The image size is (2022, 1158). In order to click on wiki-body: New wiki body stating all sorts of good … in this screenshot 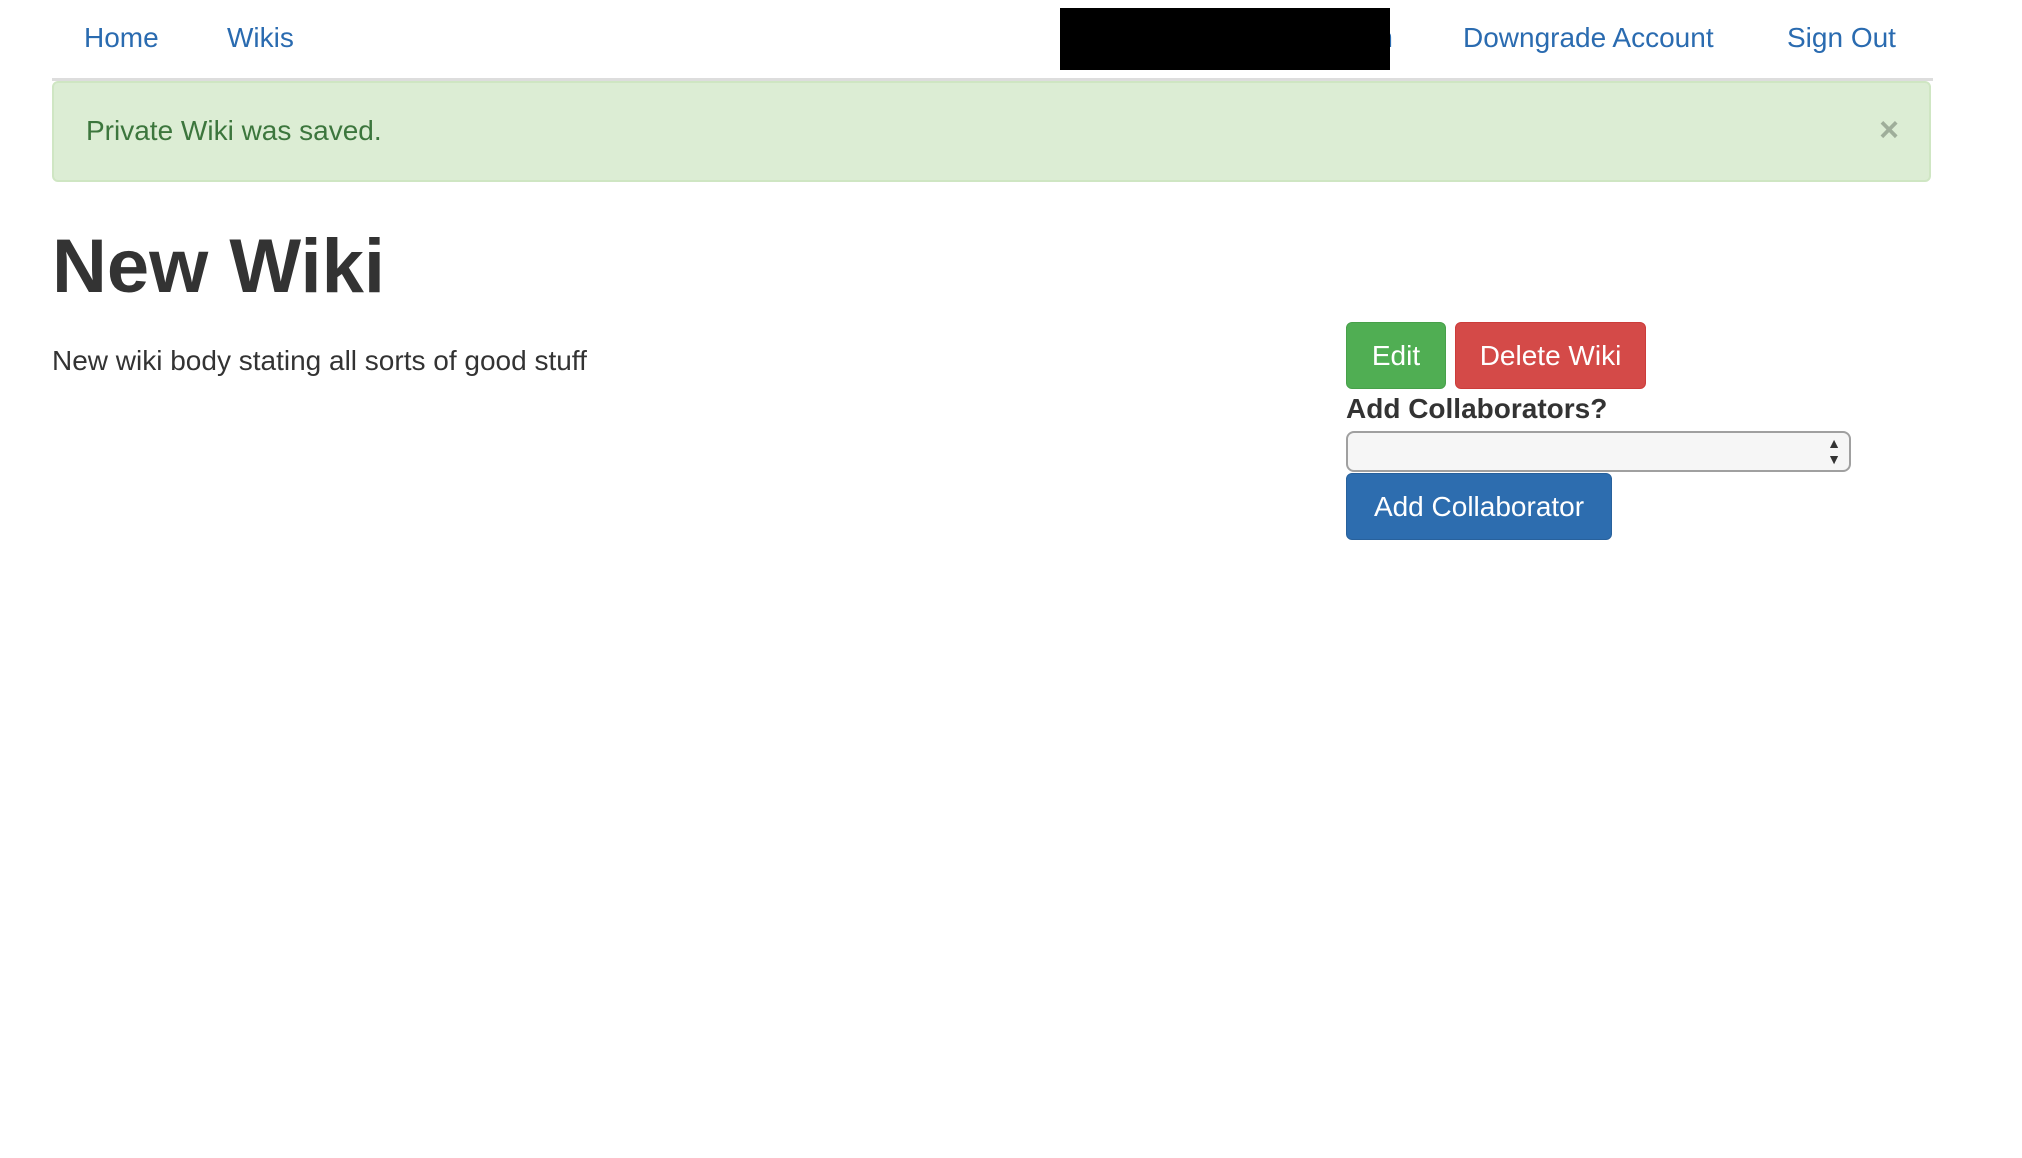, I will do `click(319, 360)`.